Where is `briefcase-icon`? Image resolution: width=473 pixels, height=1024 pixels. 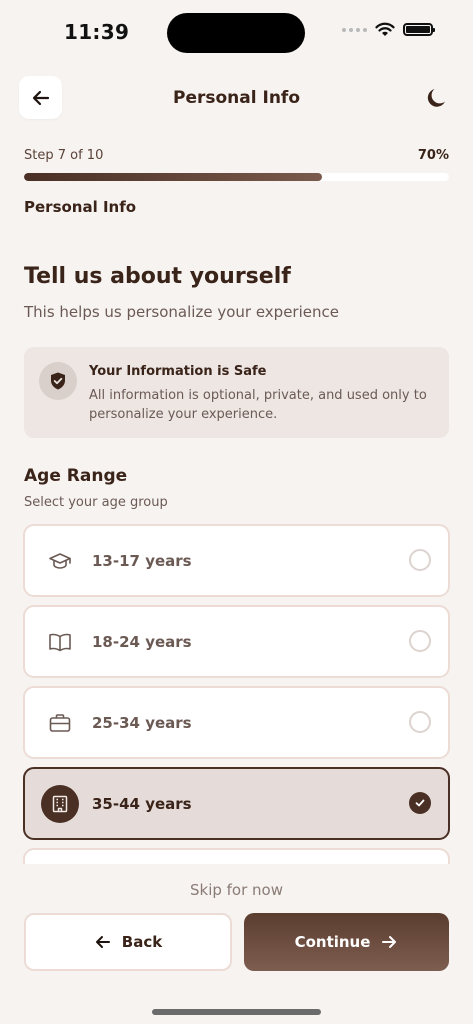 briefcase-icon is located at coordinates (60, 723).